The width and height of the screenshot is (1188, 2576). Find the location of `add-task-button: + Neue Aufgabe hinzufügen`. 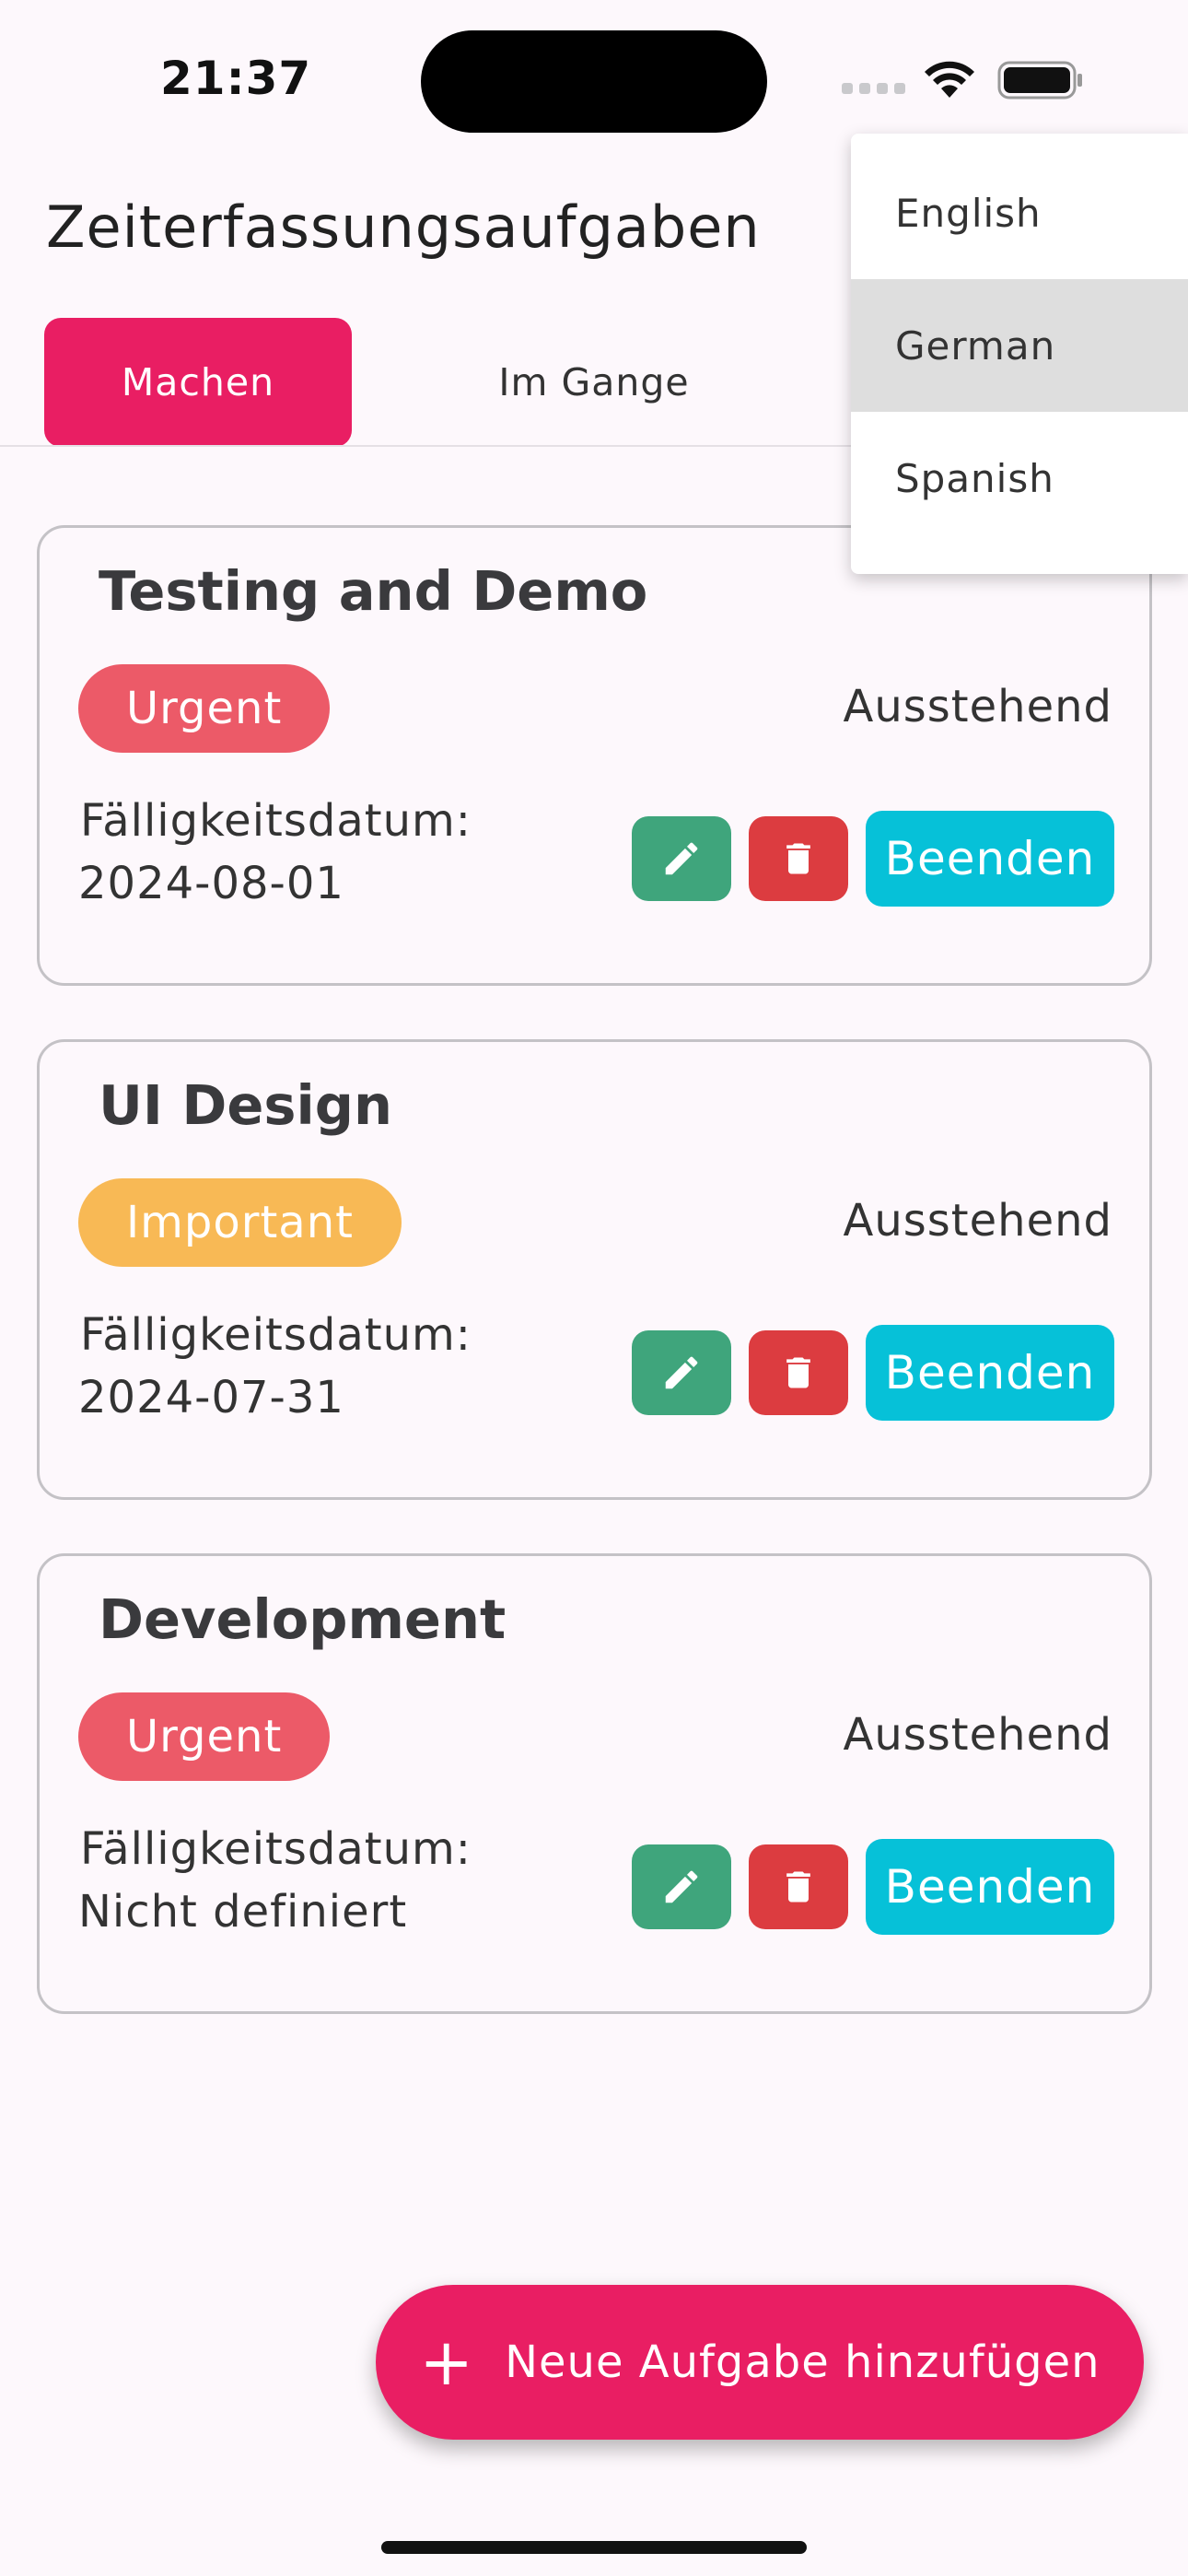

add-task-button: + Neue Aufgabe hinzufügen is located at coordinates (760, 2362).